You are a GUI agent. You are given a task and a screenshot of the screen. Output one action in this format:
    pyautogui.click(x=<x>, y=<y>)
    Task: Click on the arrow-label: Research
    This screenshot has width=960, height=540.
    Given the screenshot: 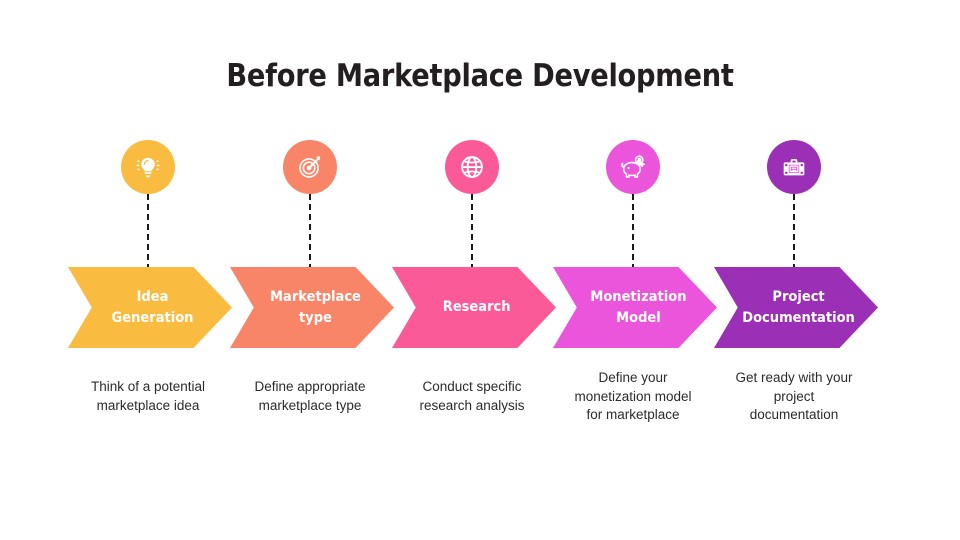 What is the action you would take?
    pyautogui.click(x=477, y=307)
    